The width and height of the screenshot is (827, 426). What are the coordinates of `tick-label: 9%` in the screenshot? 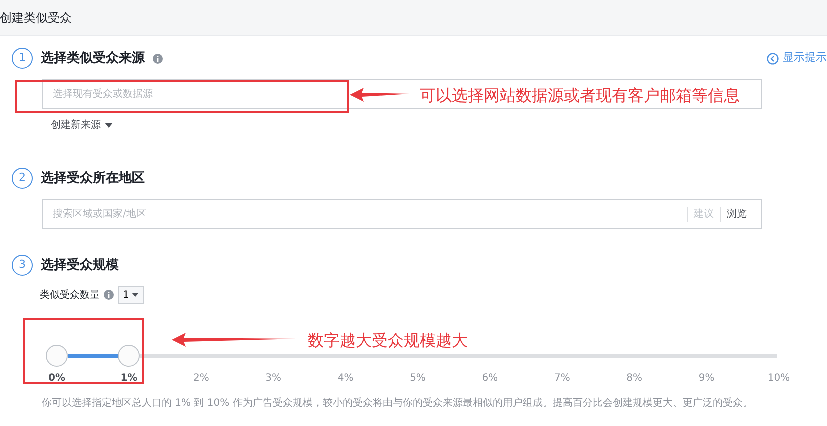 It's located at (706, 379).